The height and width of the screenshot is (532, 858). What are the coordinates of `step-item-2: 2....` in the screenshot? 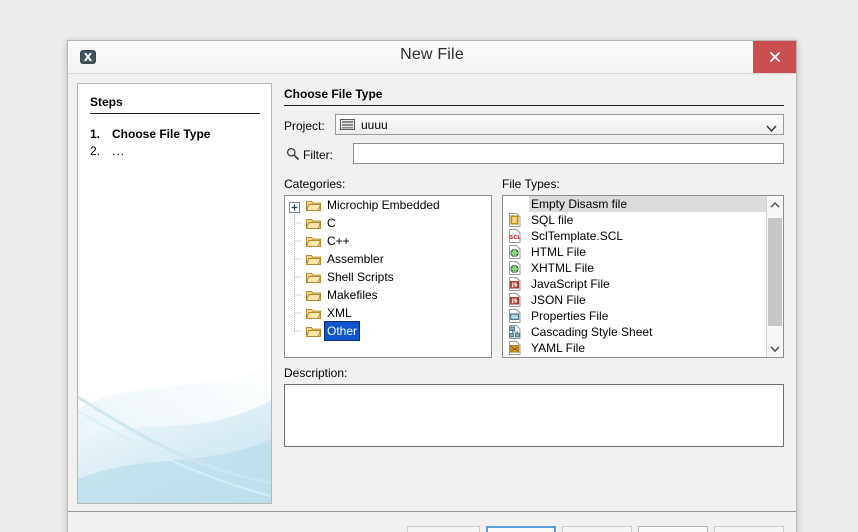 It's located at (107, 151).